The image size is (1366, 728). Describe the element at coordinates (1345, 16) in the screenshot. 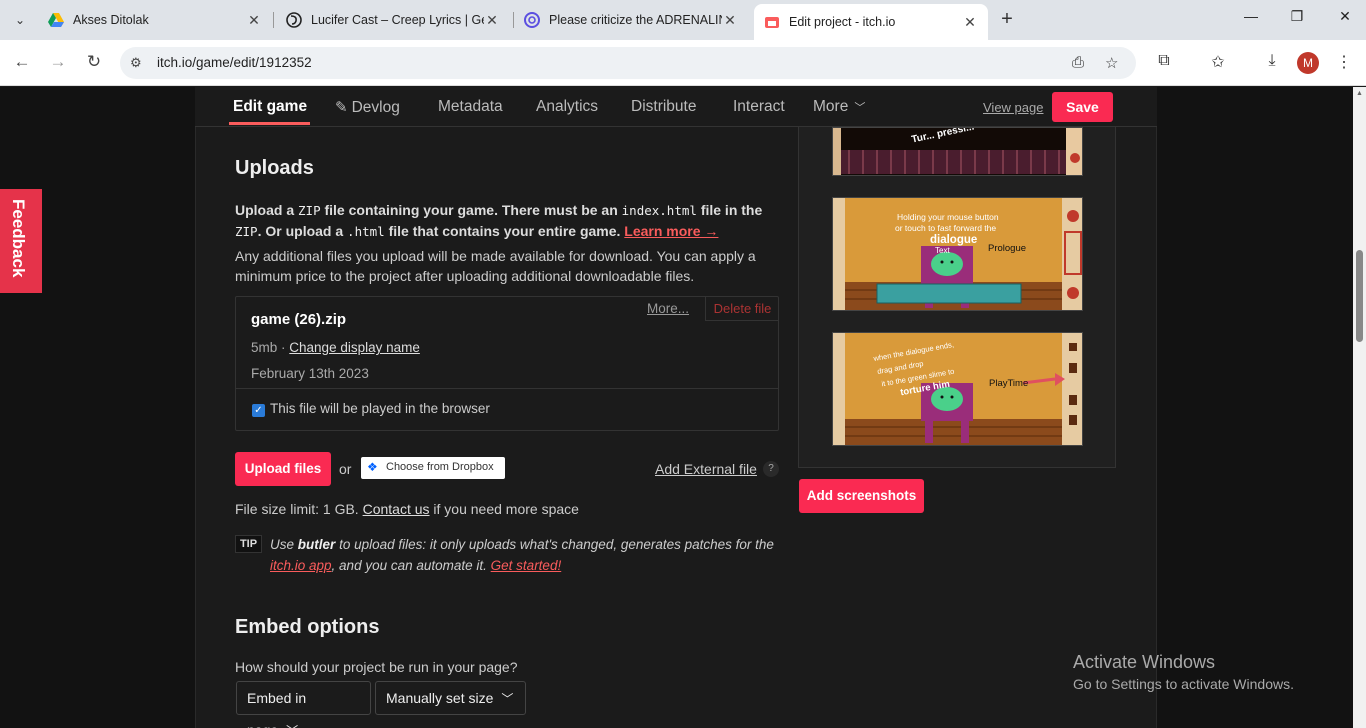

I see `close-window-icon: ✕` at that location.